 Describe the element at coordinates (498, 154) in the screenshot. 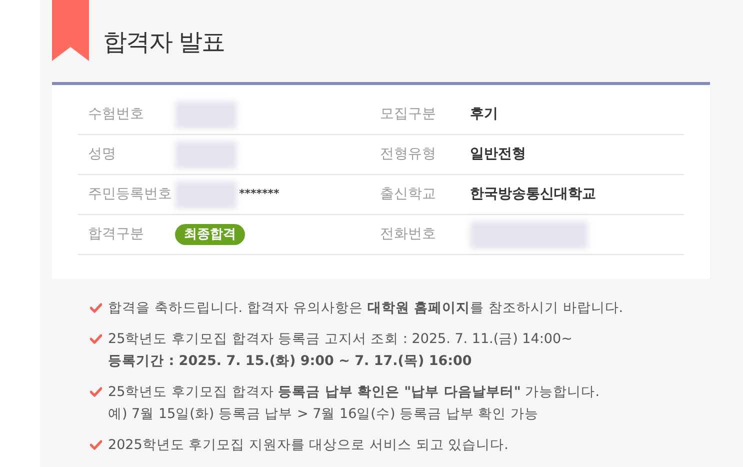

I see `field-value: 일반전형` at that location.